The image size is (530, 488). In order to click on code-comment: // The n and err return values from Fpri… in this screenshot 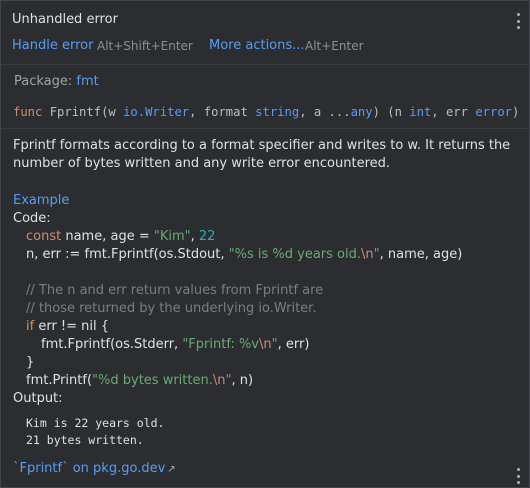, I will do `click(175, 290)`.